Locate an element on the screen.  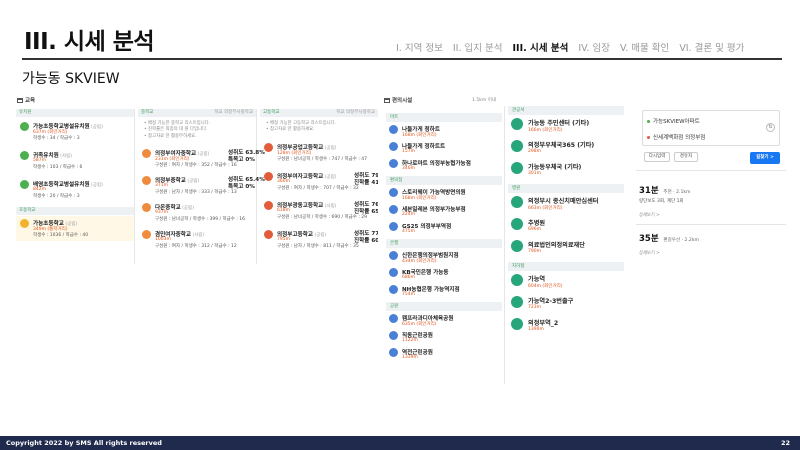
school-icon is located at coordinates (20, 100).